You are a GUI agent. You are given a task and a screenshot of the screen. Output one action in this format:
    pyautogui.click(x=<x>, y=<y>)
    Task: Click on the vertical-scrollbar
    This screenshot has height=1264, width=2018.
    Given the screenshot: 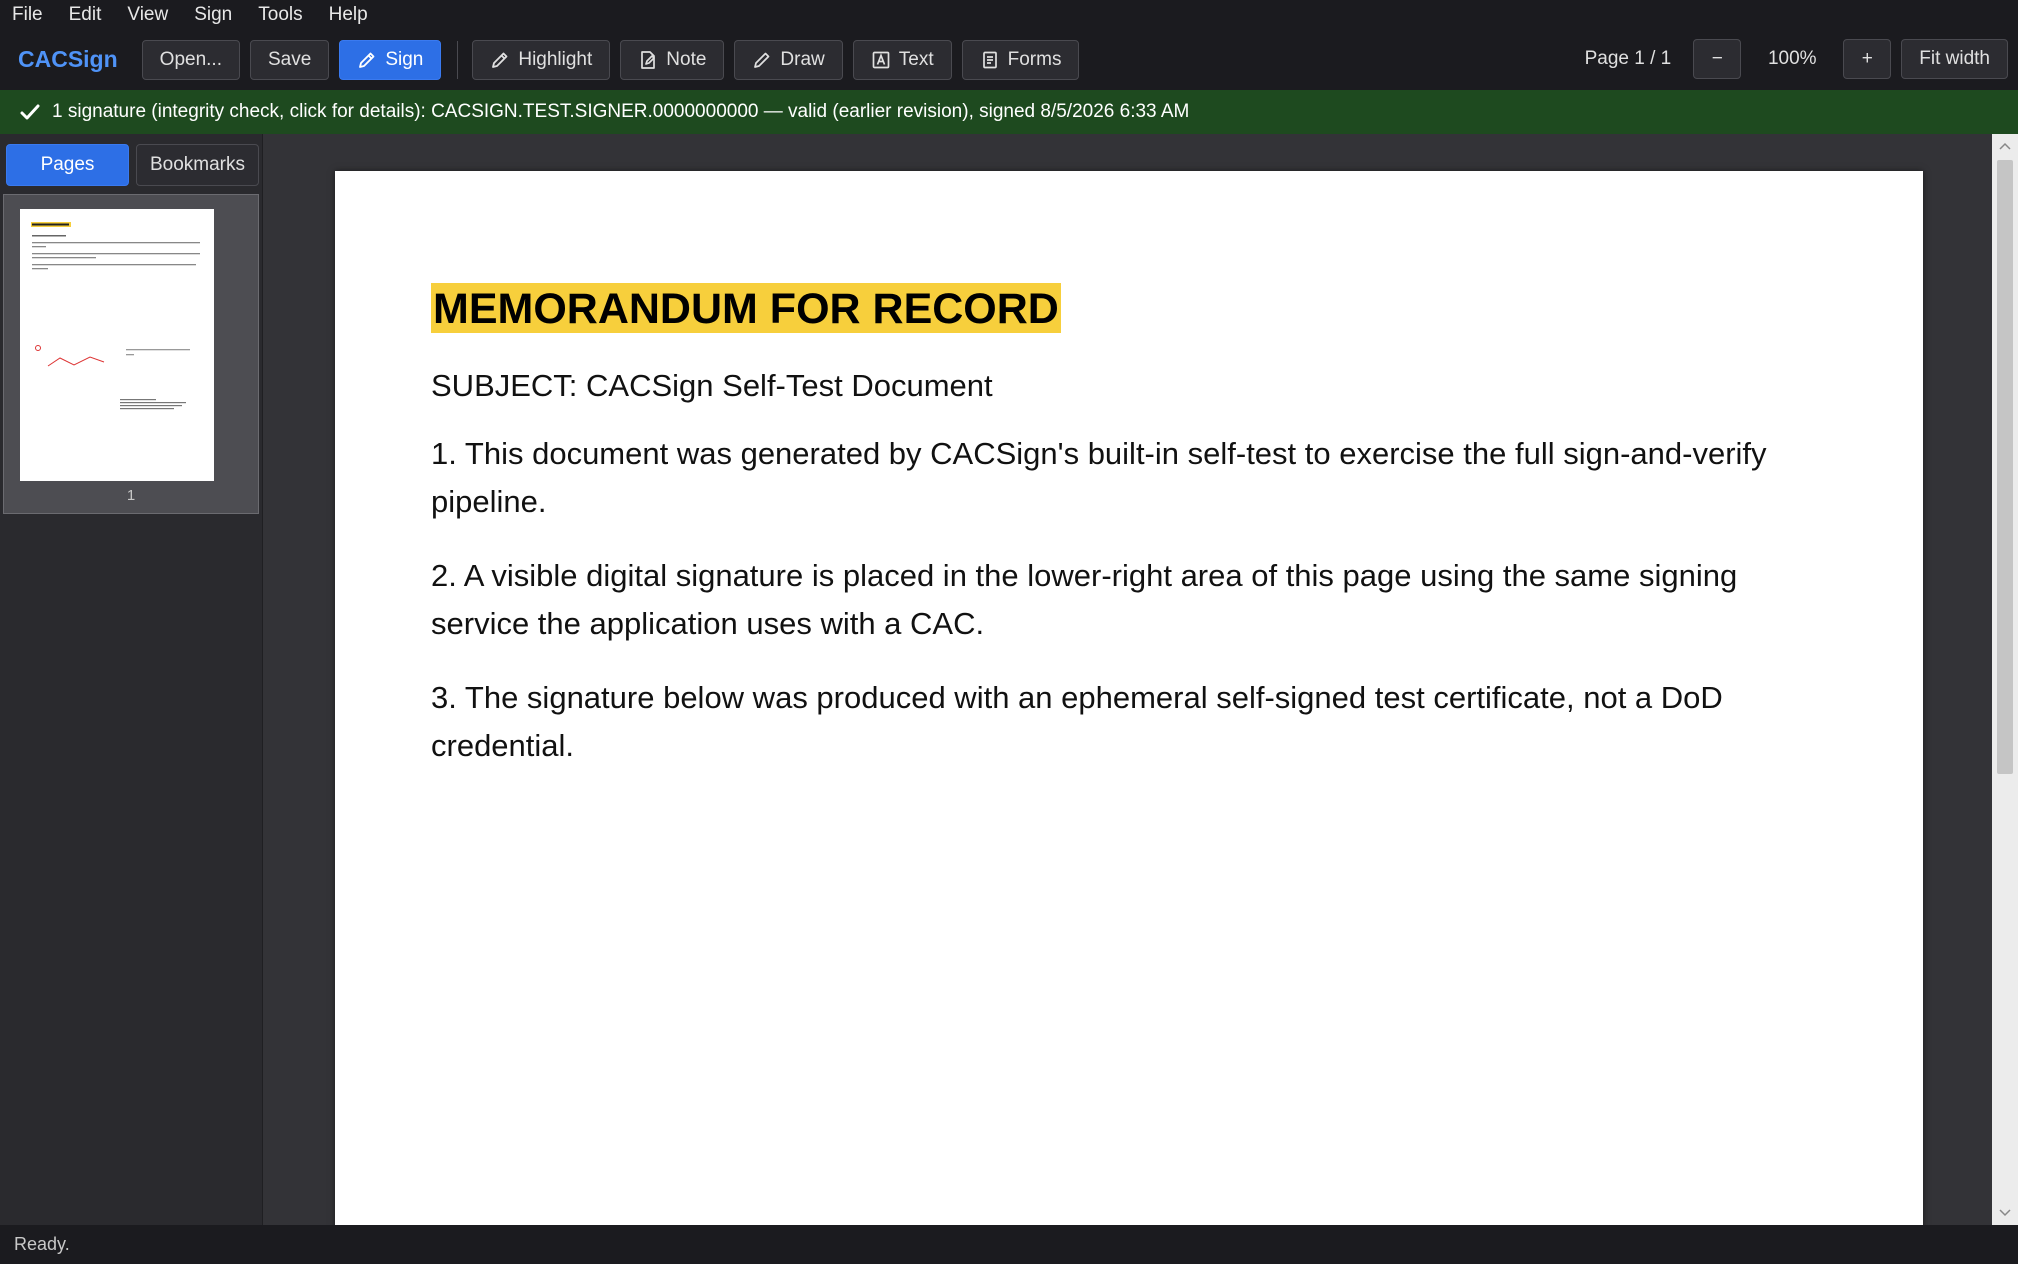 What is the action you would take?
    pyautogui.click(x=2005, y=679)
    